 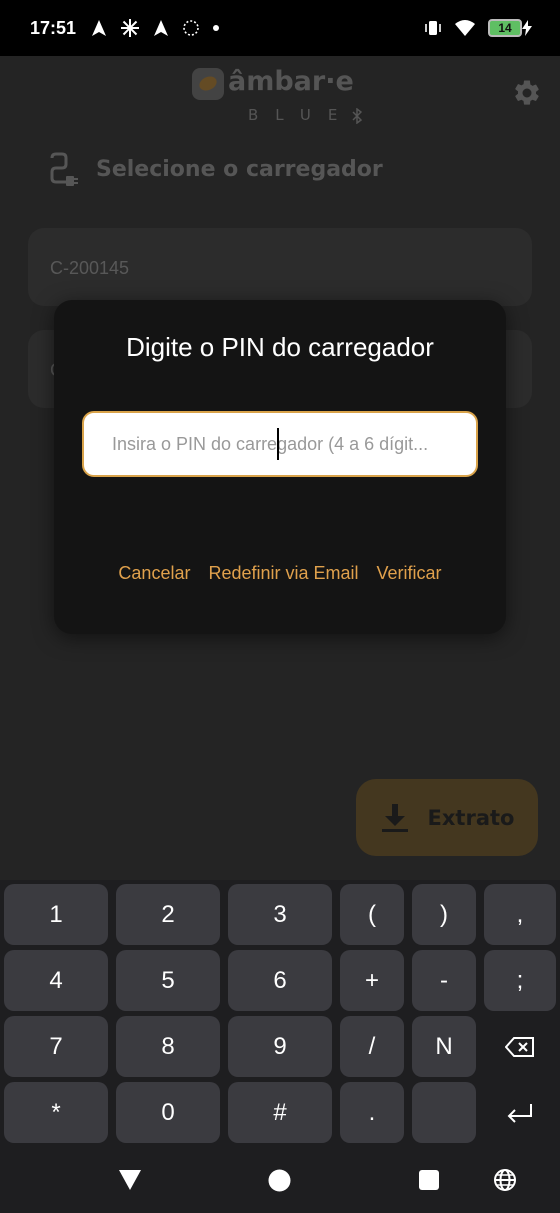 What do you see at coordinates (372, 1112) in the screenshot?
I see `key-period: .` at bounding box center [372, 1112].